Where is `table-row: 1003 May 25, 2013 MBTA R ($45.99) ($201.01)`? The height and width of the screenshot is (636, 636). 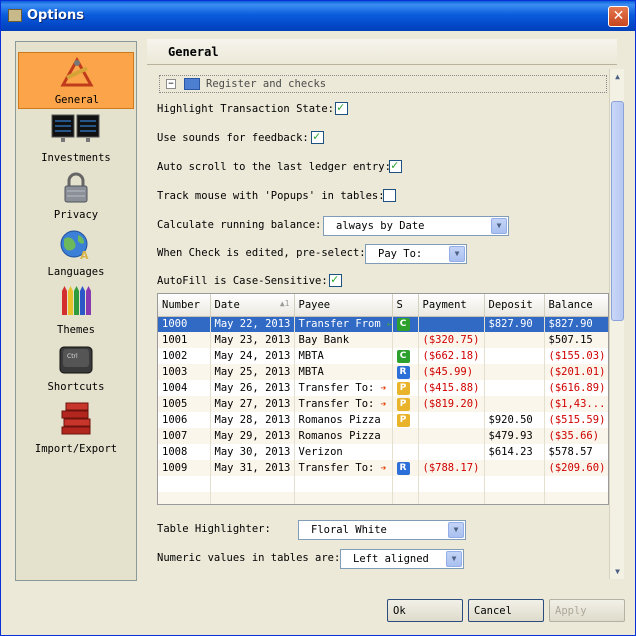
table-row: 1003 May 25, 2013 MBTA R ($45.99) ($201.01) is located at coordinates (383, 372).